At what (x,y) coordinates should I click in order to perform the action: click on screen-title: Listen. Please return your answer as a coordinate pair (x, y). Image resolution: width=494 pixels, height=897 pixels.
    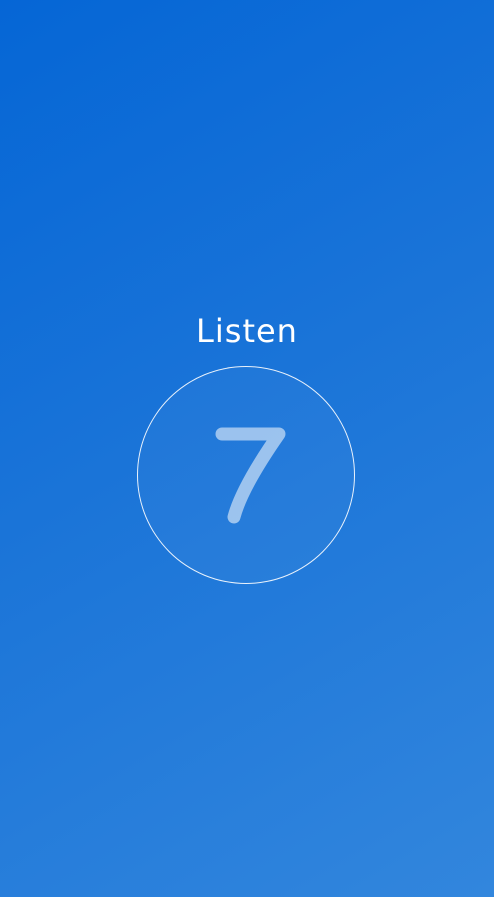
    Looking at the image, I should click on (247, 331).